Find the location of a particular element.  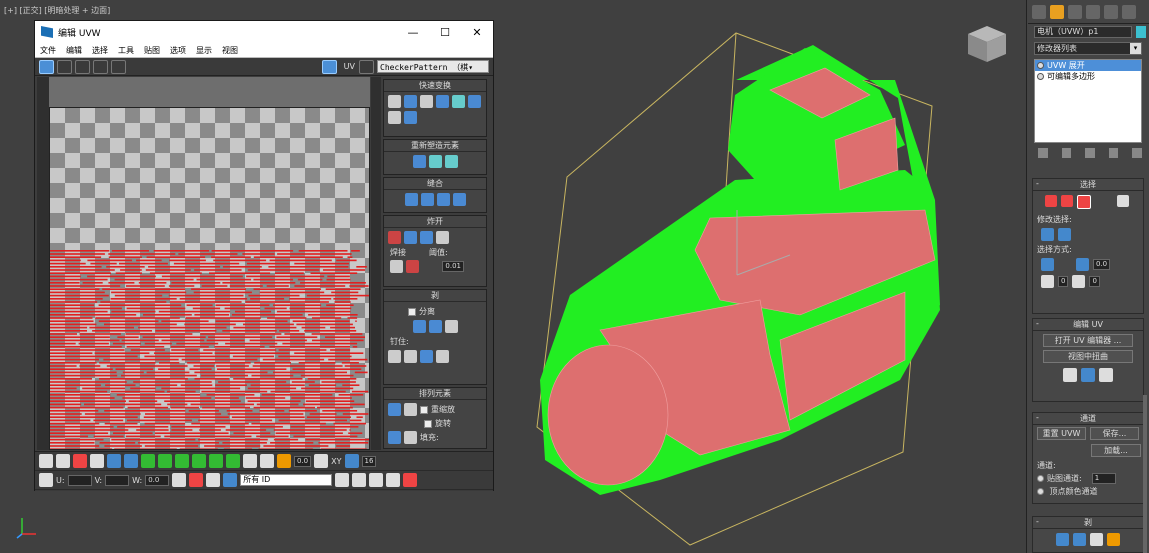

tweak-in-view-button: 视图中扭曲 is located at coordinates (1088, 356).